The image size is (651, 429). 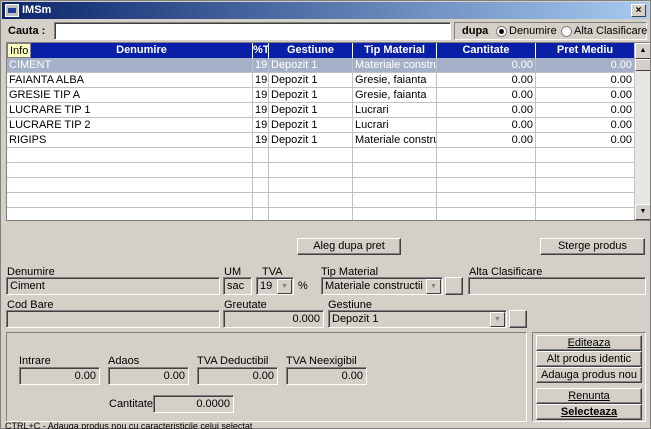 I want to click on cell-denumire: GRESIE TIP A, so click(x=130, y=95).